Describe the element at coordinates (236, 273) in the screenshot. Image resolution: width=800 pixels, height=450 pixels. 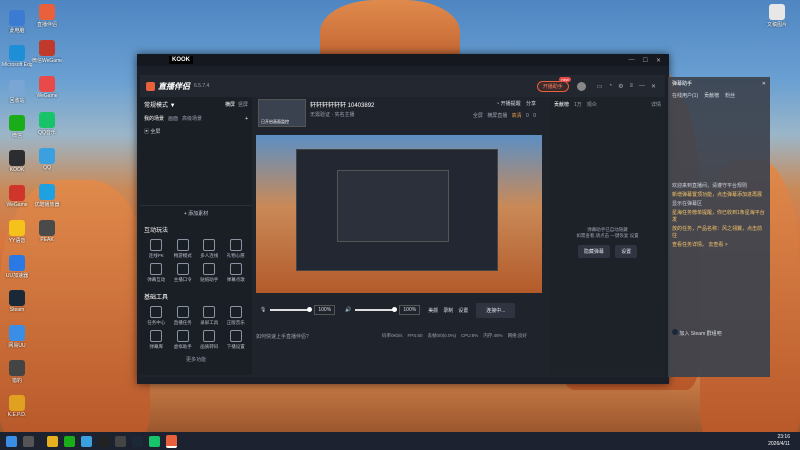
I see `tool-item: 弹幕点歌` at that location.